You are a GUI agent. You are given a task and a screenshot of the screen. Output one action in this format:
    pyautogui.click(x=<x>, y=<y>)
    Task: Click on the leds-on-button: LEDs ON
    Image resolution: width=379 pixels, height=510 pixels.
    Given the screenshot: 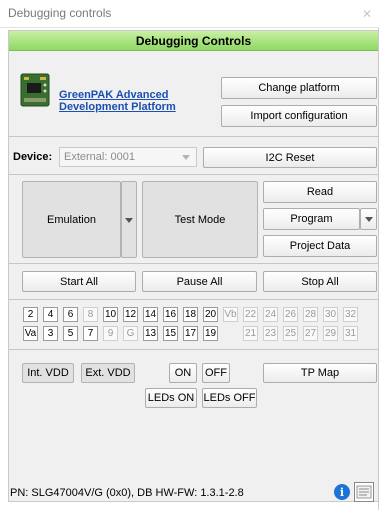 What is the action you would take?
    pyautogui.click(x=171, y=398)
    